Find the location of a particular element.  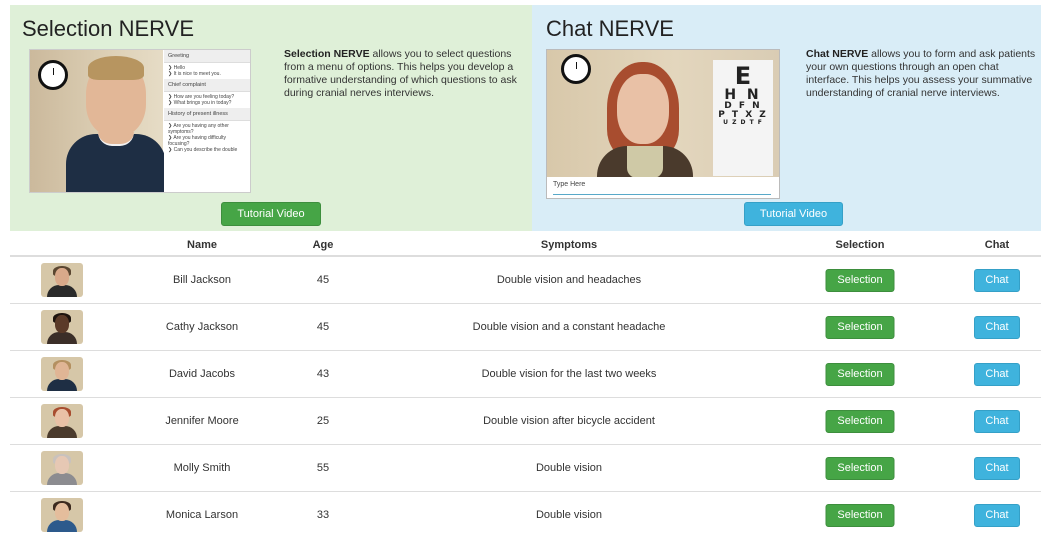

patient-scene is located at coordinates (98, 121).